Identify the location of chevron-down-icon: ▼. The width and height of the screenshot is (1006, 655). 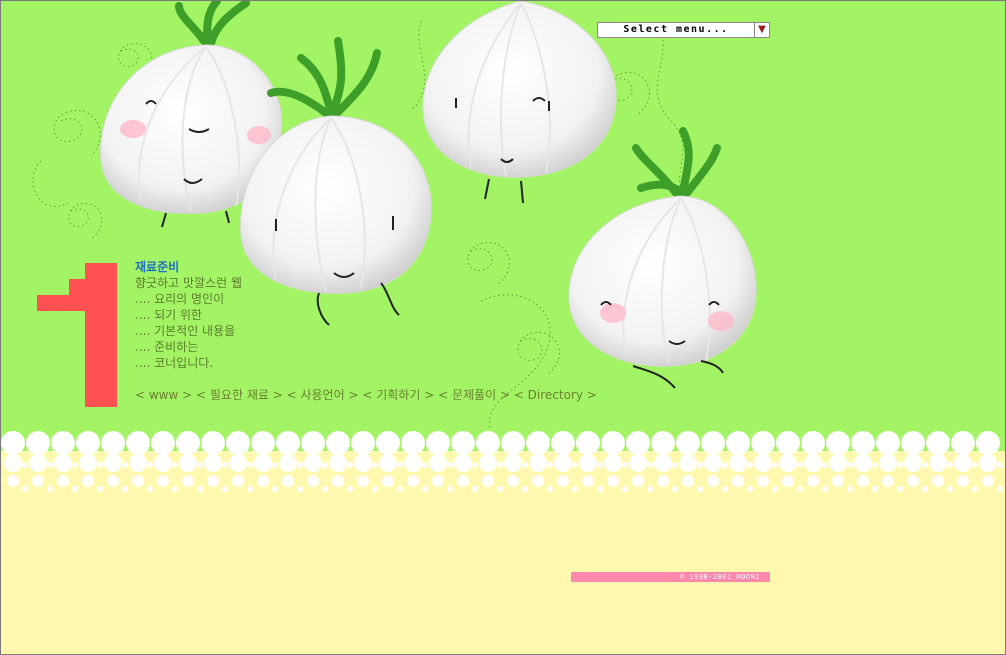
(761, 30).